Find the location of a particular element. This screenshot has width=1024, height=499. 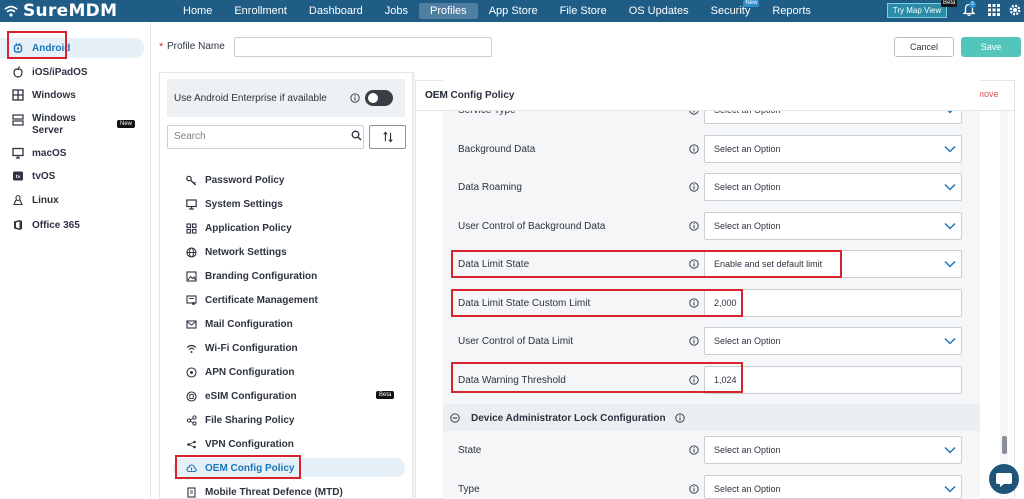

policy-item-system-settings: System Settings is located at coordinates (234, 204).